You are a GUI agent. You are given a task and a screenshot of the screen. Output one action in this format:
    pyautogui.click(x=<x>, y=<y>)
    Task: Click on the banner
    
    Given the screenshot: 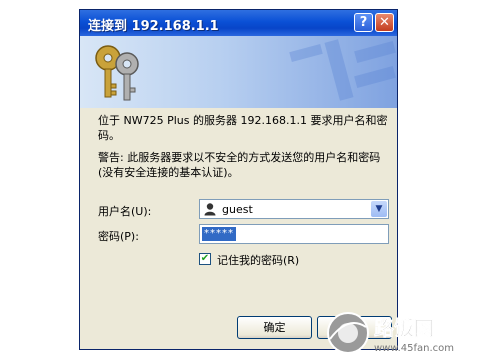 What is the action you would take?
    pyautogui.click(x=238, y=72)
    